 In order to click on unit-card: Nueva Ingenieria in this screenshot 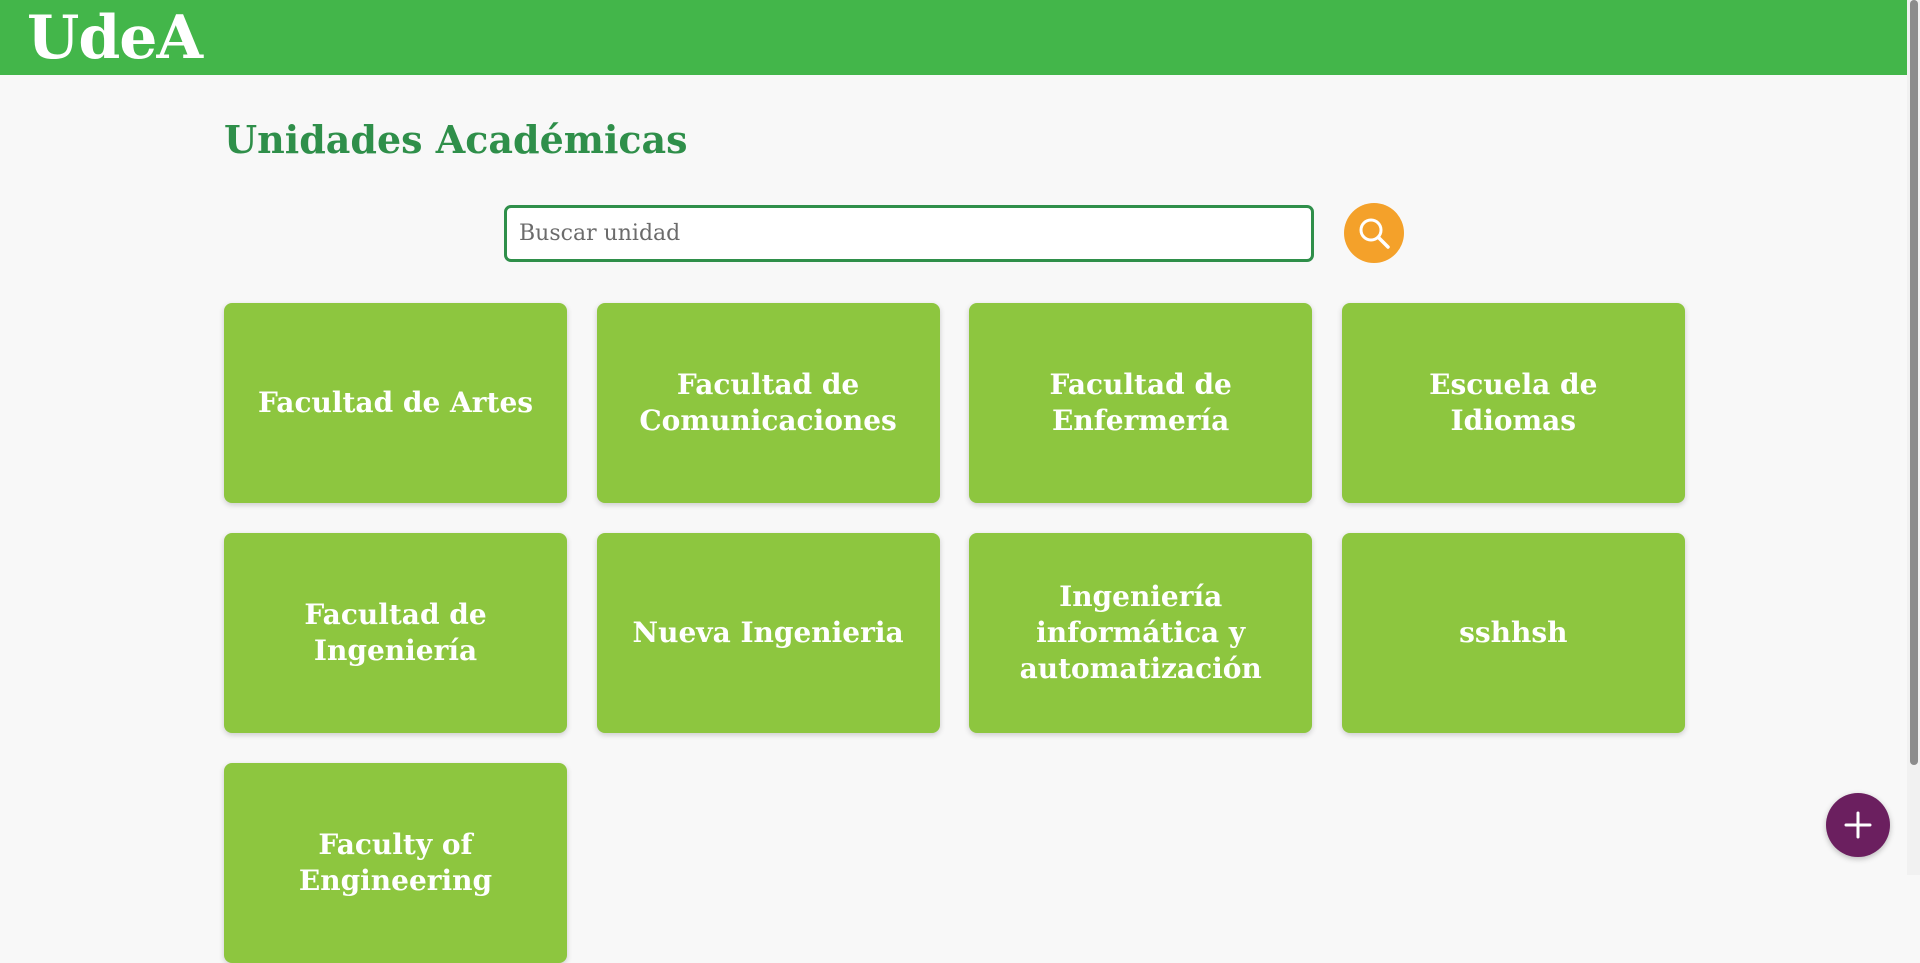, I will do `click(768, 633)`.